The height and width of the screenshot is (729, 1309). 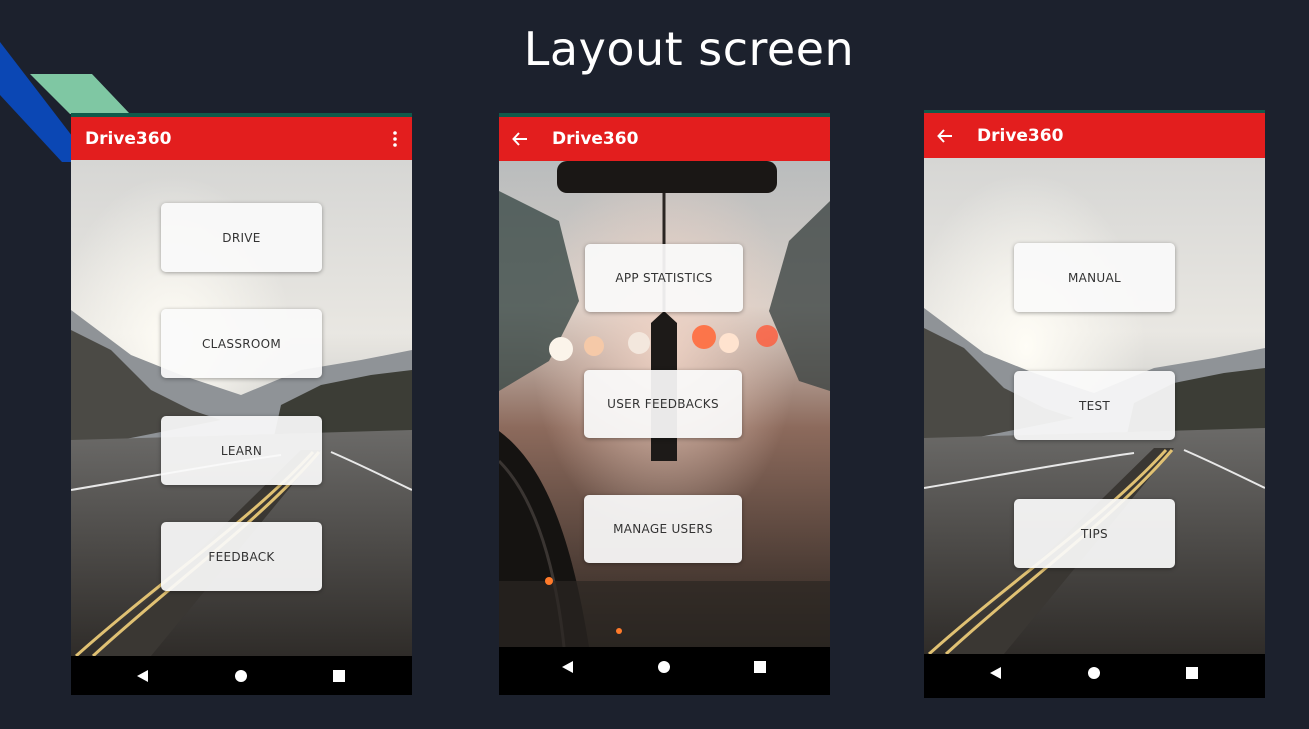 I want to click on more-vert-icon, so click(x=395, y=139).